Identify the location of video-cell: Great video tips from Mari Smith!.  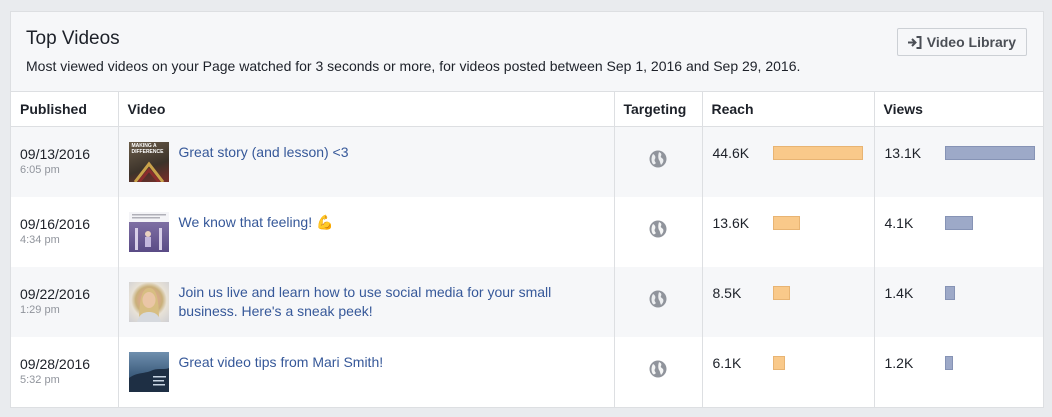
(365, 371).